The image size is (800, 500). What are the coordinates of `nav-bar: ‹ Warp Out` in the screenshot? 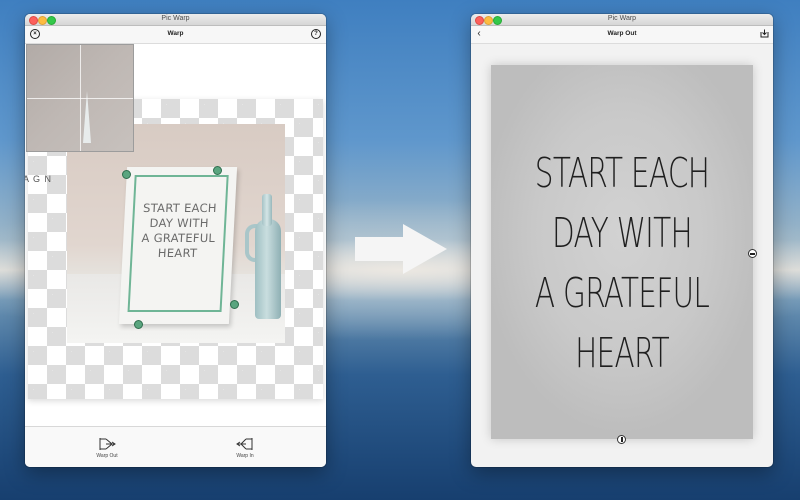 It's located at (622, 35).